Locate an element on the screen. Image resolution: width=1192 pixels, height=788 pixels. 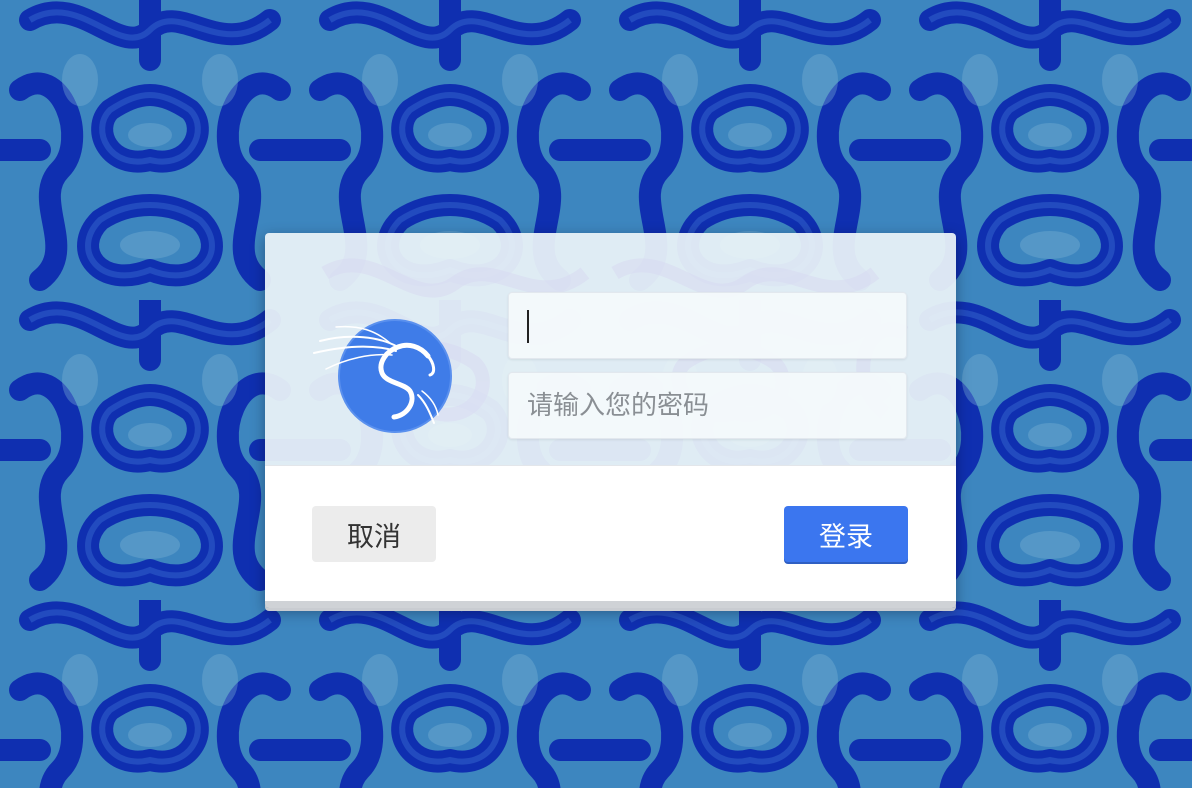
cancel-button: 取消 is located at coordinates (374, 534).